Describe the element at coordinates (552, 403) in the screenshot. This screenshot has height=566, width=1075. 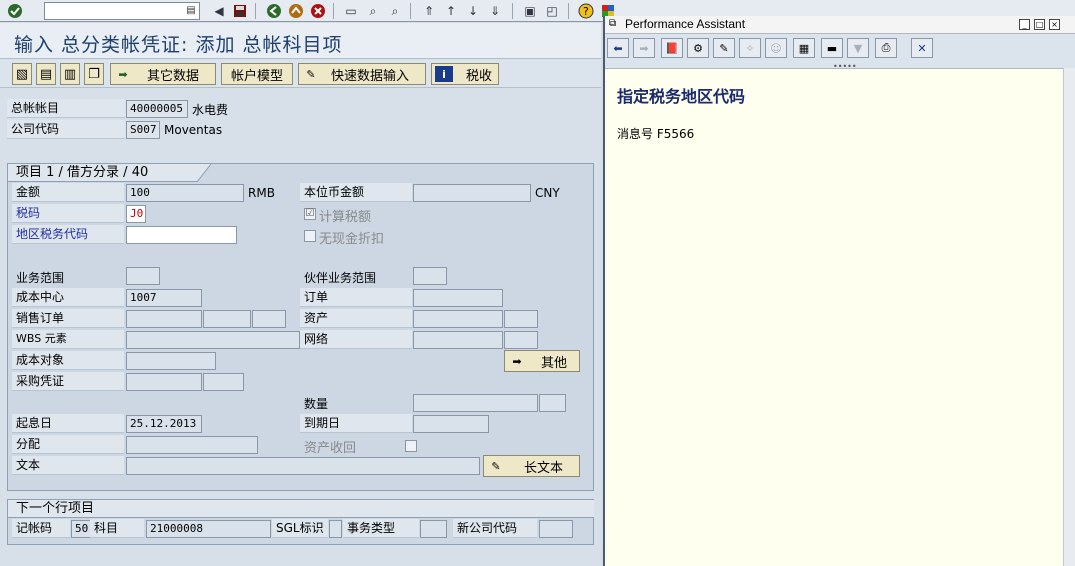
I see `quantity-unit-field` at that location.